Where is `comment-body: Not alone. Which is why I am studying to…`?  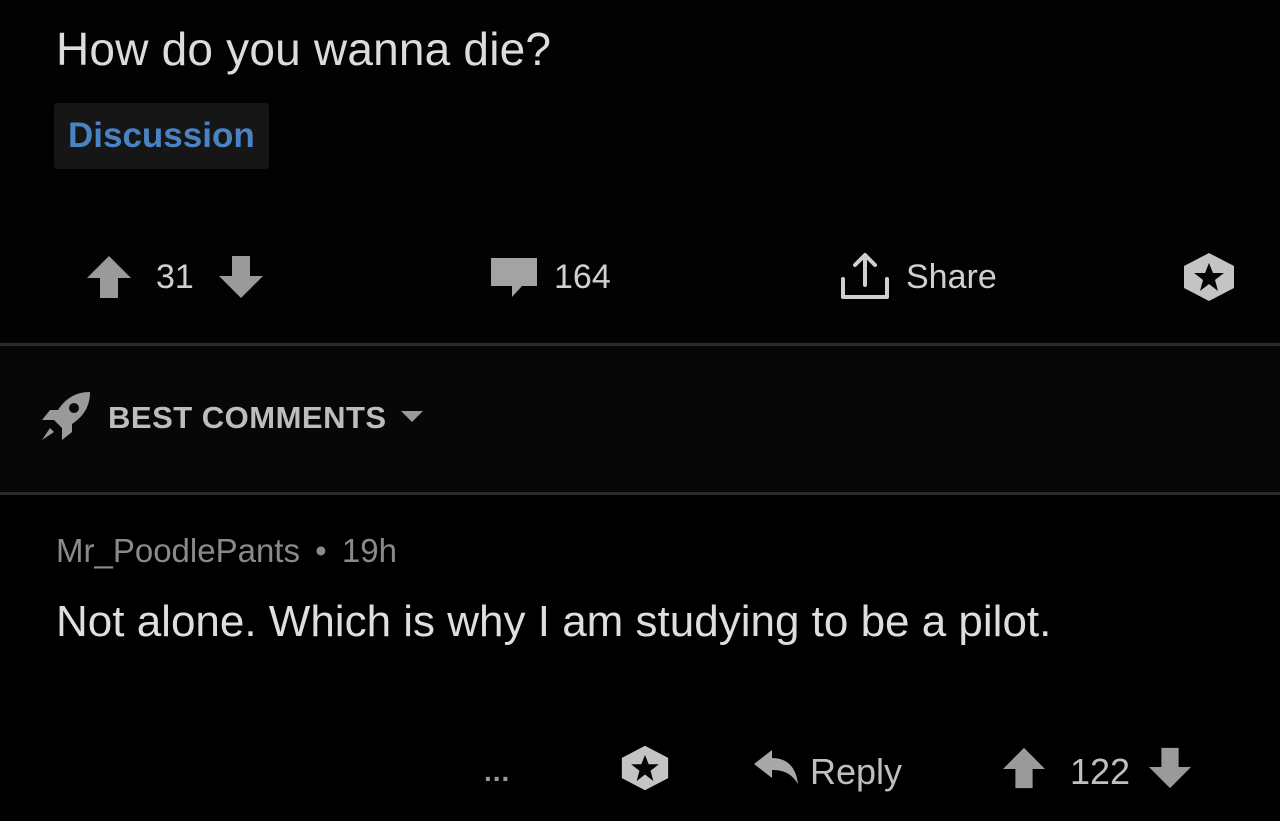 comment-body: Not alone. Which is why I am studying to… is located at coordinates (554, 621).